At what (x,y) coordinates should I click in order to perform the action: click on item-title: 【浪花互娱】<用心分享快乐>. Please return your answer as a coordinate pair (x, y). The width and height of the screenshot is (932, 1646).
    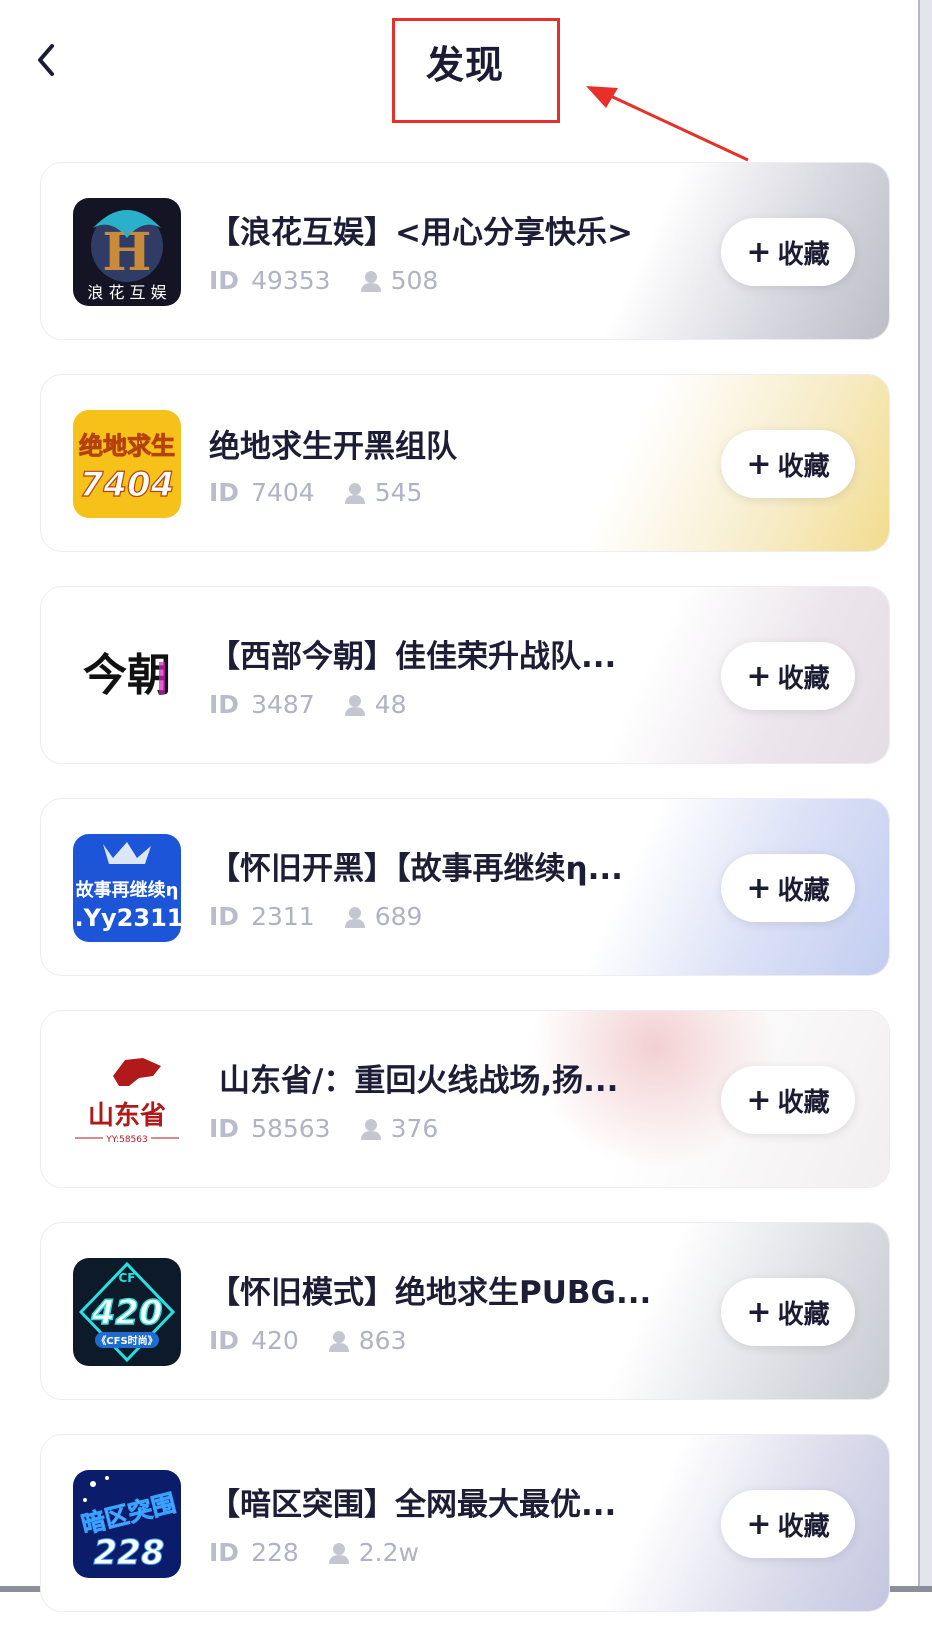
    Looking at the image, I should click on (421, 233).